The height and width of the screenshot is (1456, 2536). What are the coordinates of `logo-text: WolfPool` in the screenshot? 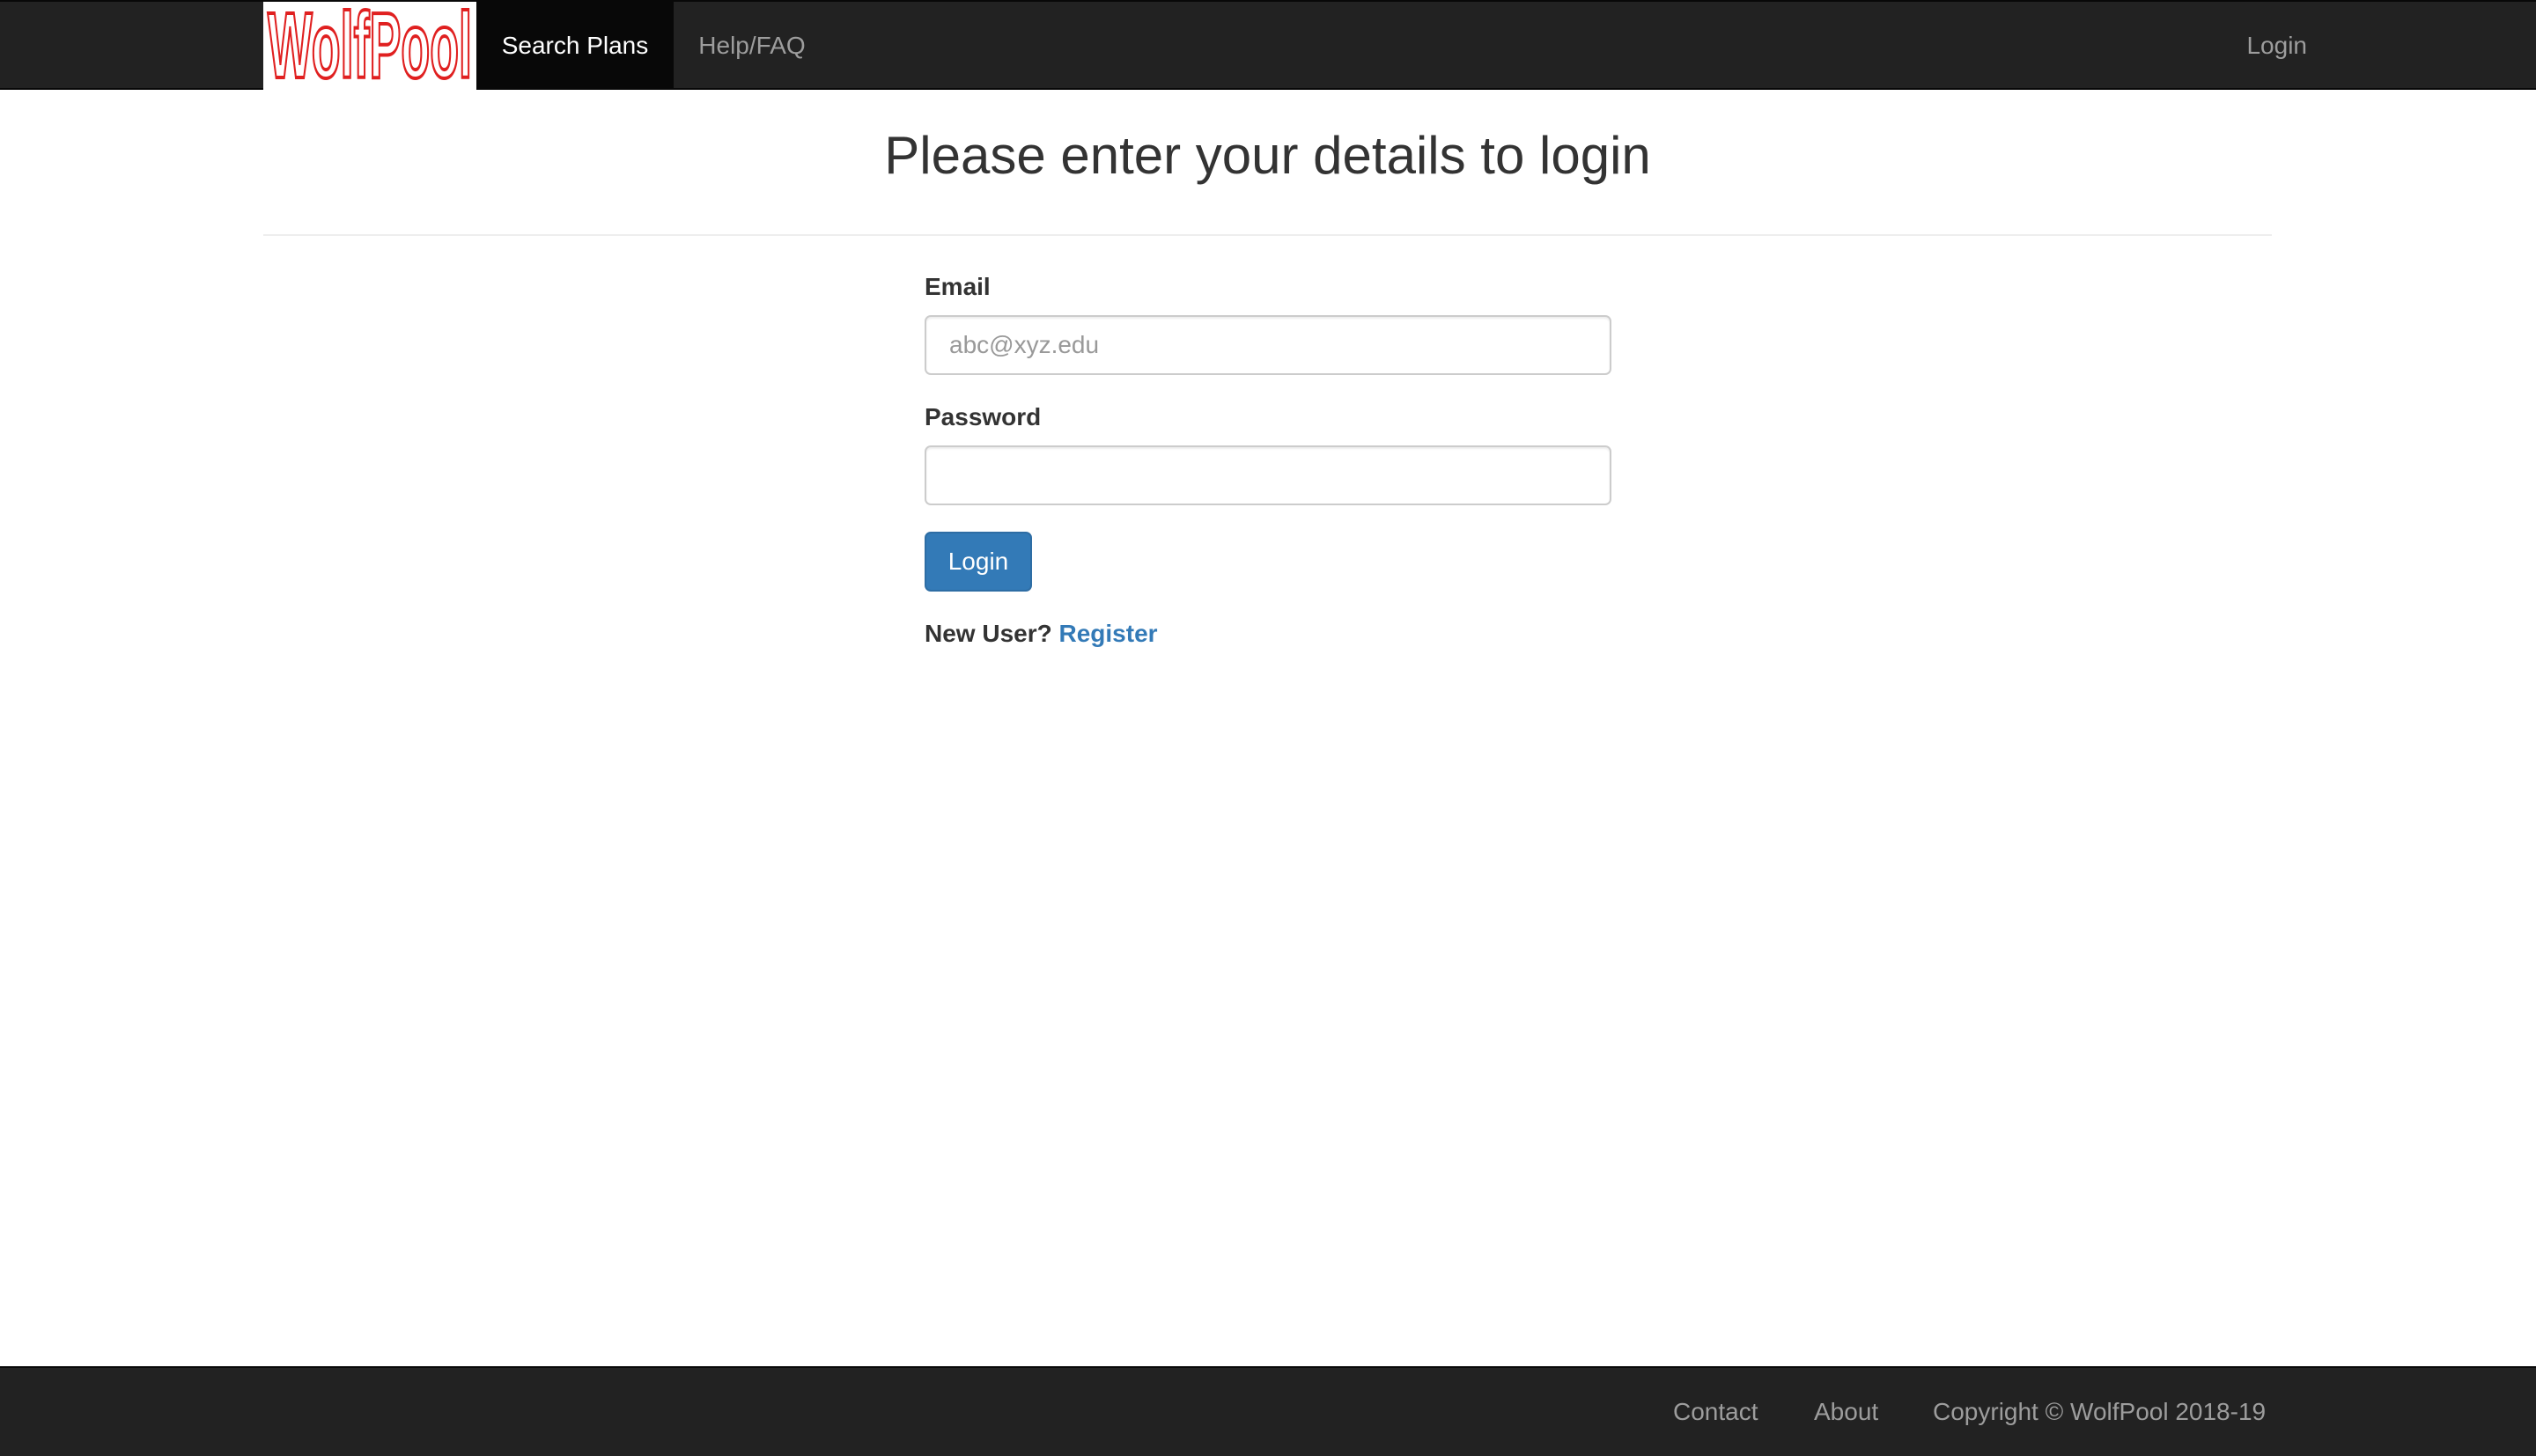 It's located at (370, 46).